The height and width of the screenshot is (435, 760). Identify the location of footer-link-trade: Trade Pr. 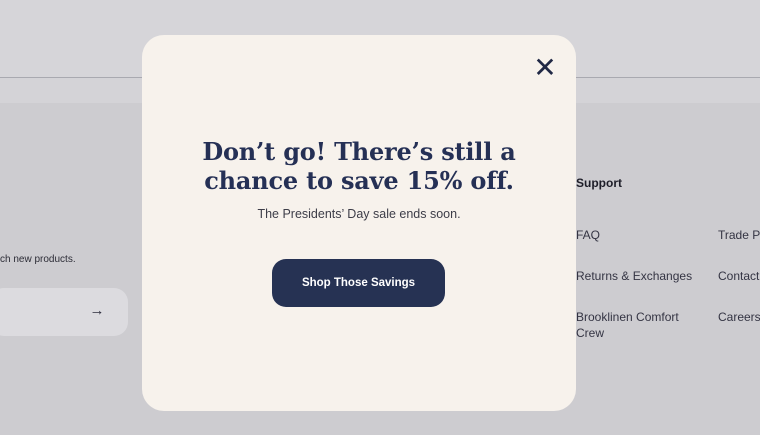
(739, 235).